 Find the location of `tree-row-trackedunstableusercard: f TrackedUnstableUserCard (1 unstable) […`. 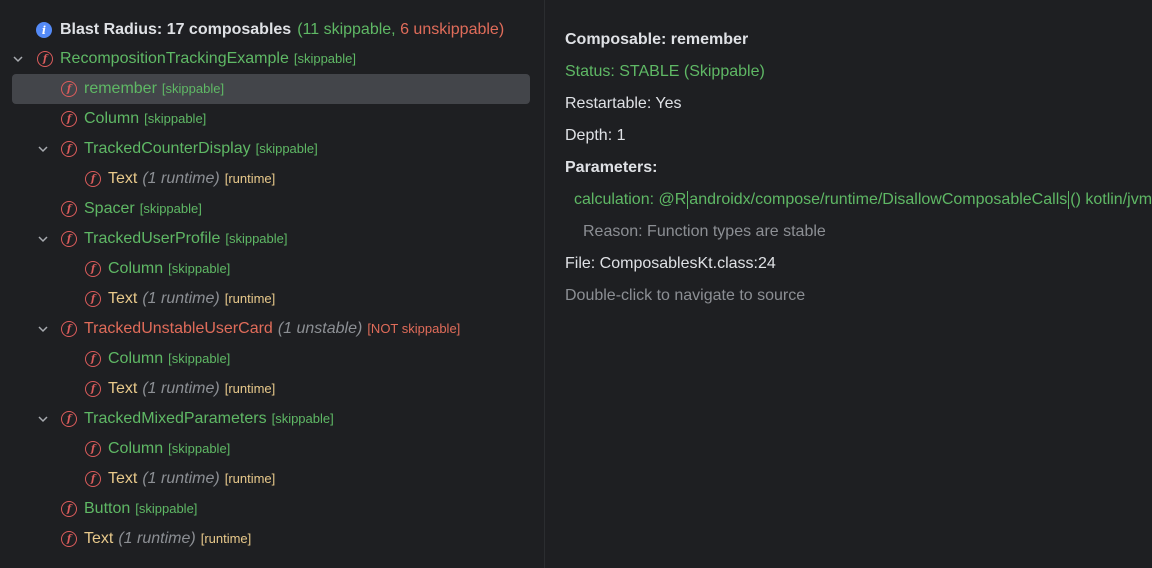

tree-row-trackedunstableusercard: f TrackedUnstableUserCard (1 unstable) [… is located at coordinates (271, 329).